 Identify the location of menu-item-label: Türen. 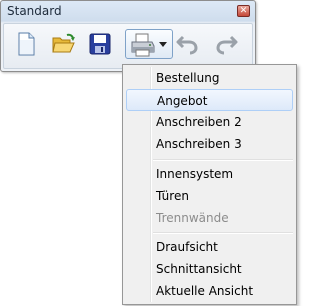
(172, 196).